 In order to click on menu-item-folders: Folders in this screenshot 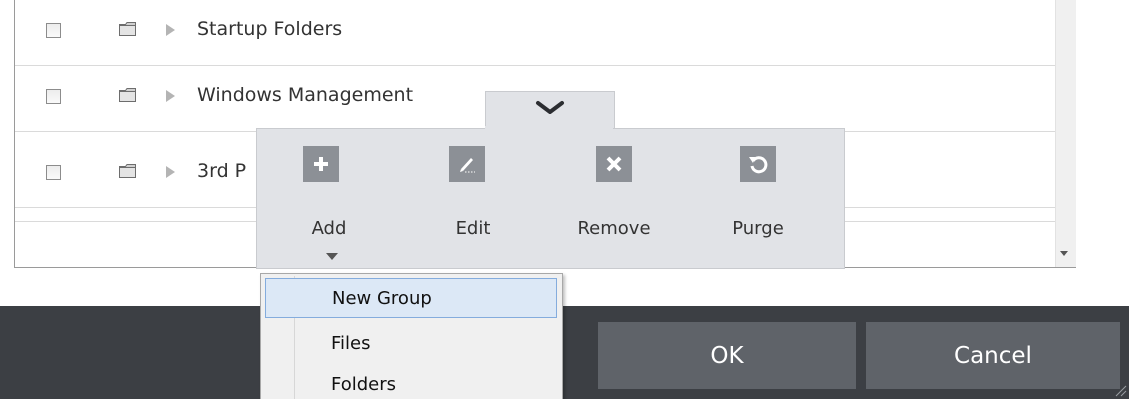, I will do `click(411, 382)`.